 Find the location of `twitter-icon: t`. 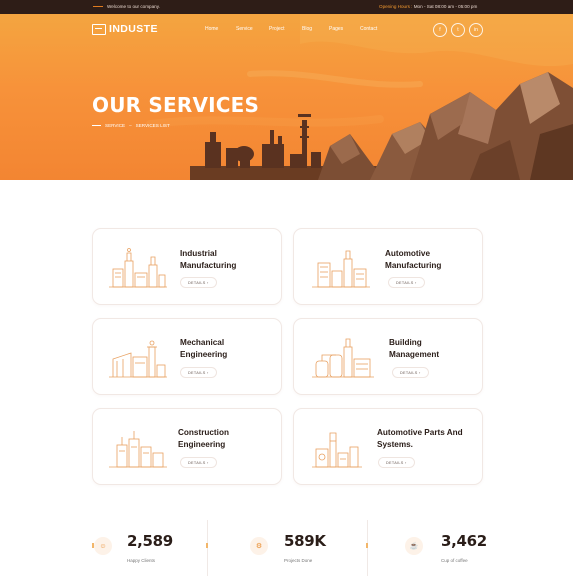

twitter-icon: t is located at coordinates (458, 30).